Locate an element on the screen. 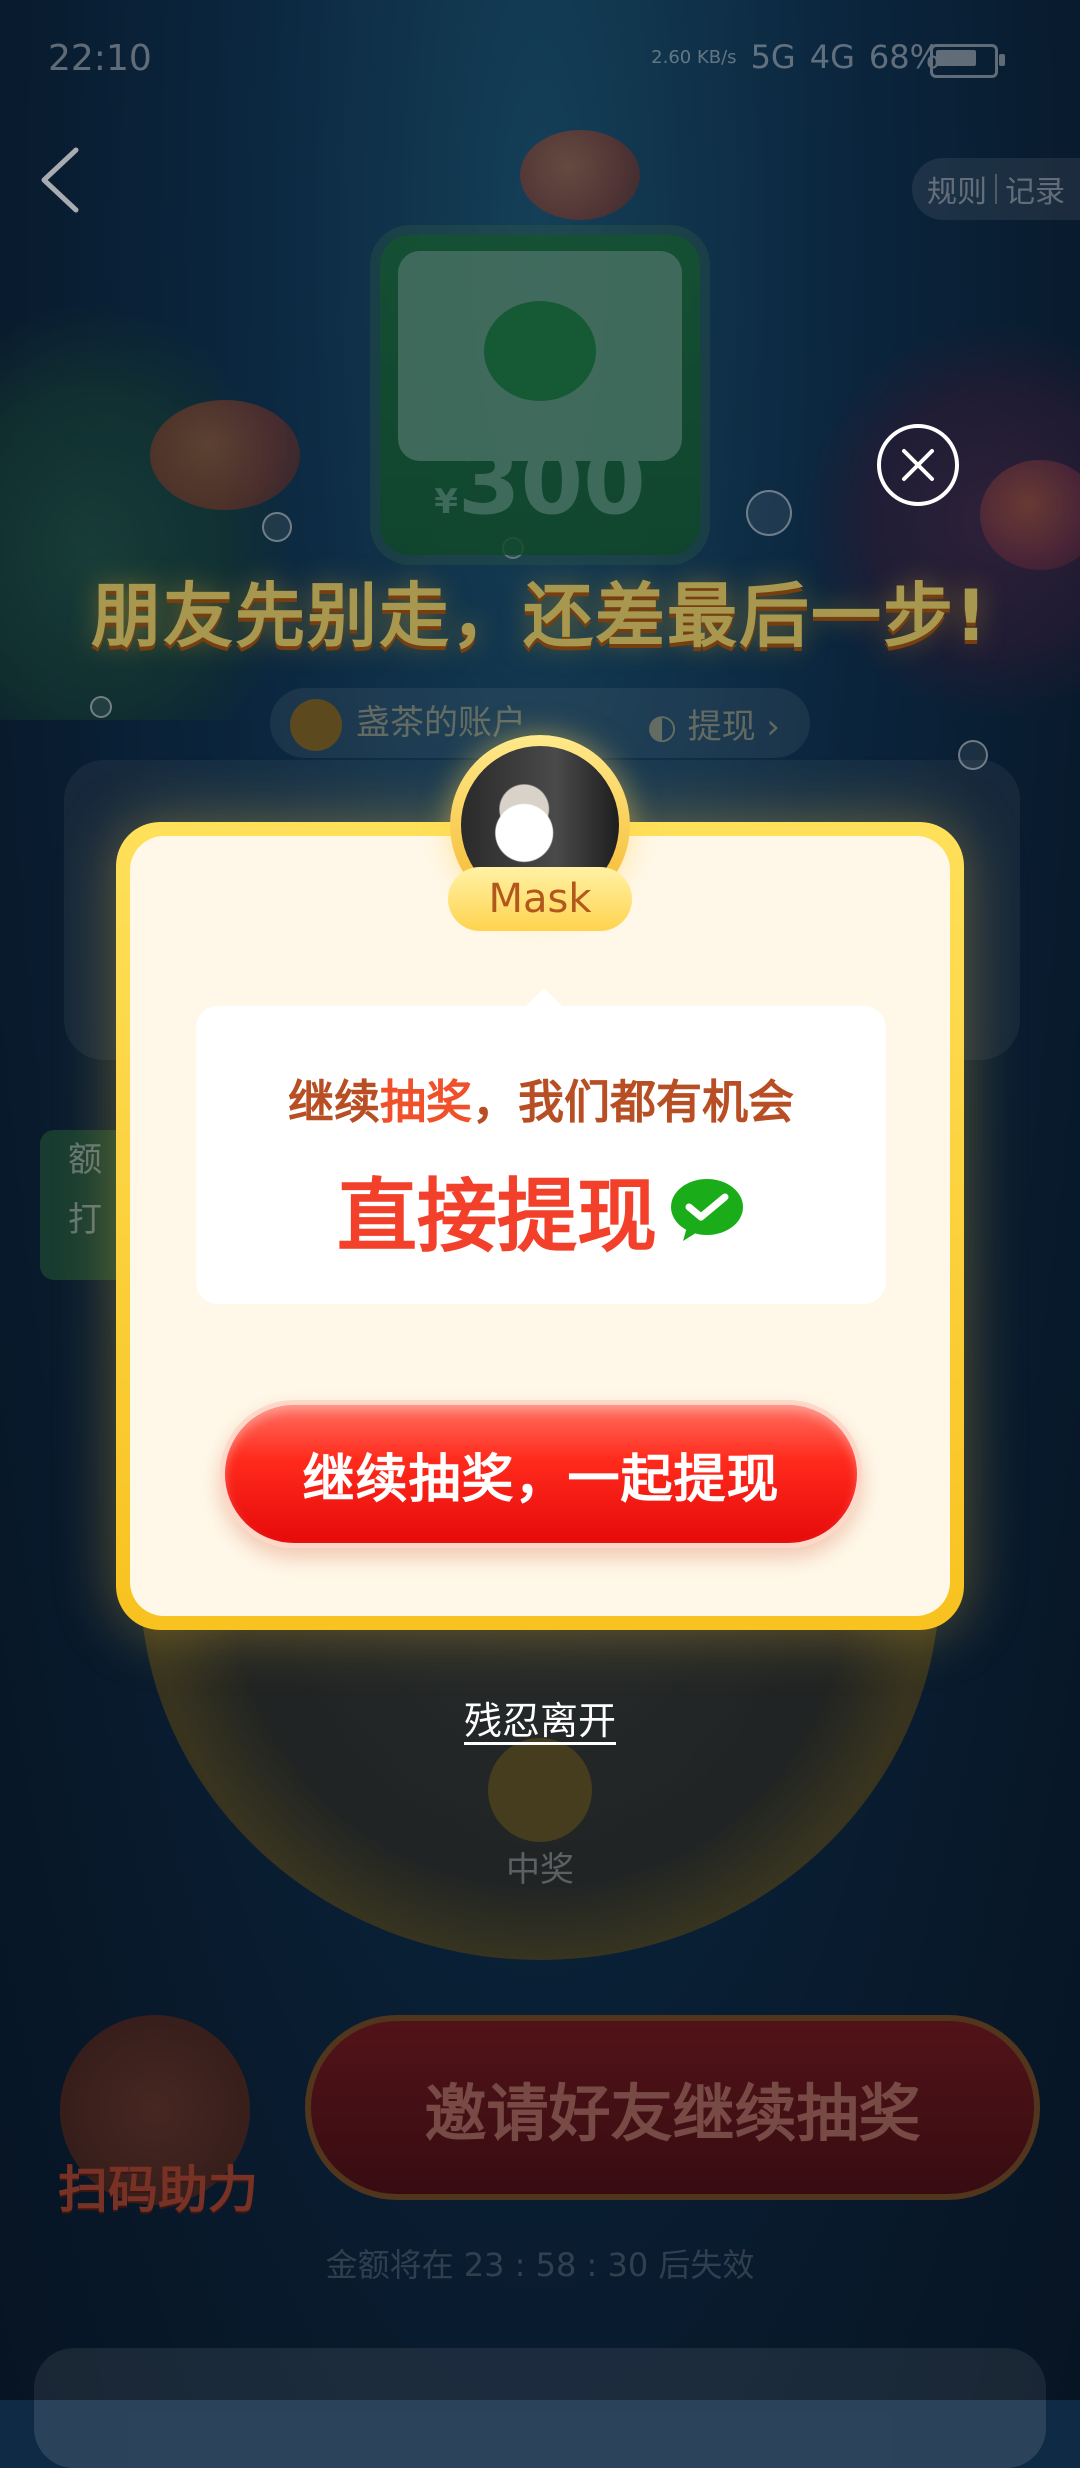 This screenshot has height=2468, width=1080. message-line1-part: 继续 is located at coordinates (334, 1102).